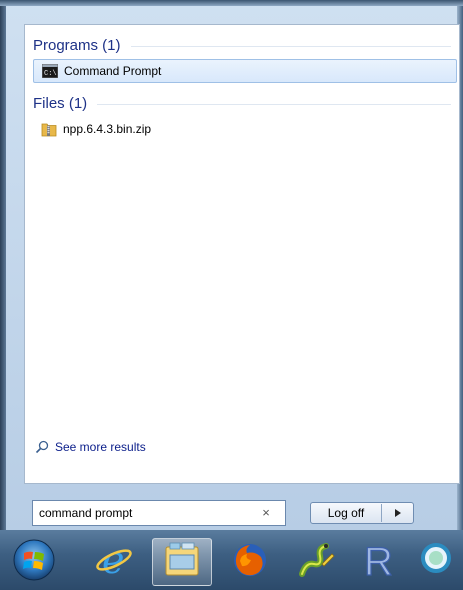 The width and height of the screenshot is (463, 590). I want to click on firefox-icon, so click(250, 562).